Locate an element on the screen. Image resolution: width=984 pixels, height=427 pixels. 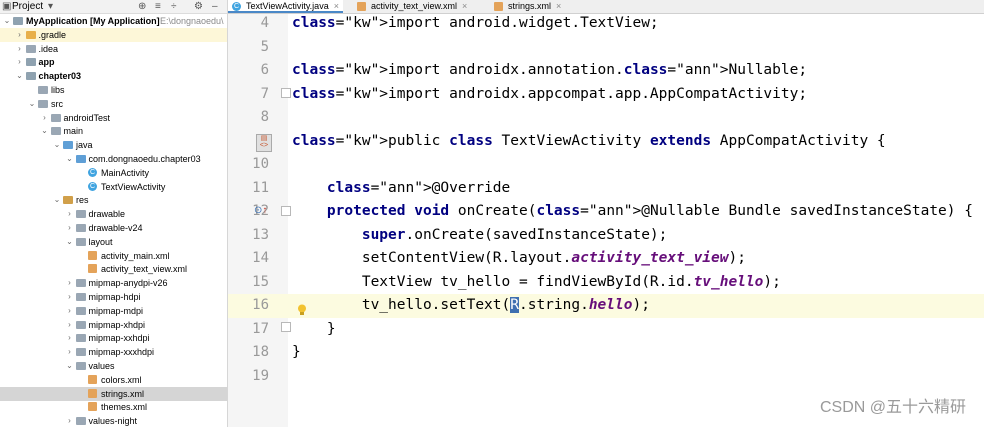
tree-item: C TextViewActivity is located at coordinates (113, 187).